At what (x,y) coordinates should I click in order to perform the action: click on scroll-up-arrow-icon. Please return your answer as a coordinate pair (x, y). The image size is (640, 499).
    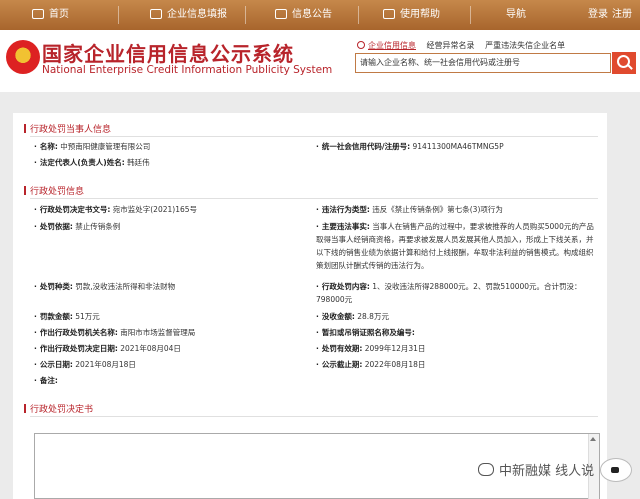
    Looking at the image, I should click on (593, 439).